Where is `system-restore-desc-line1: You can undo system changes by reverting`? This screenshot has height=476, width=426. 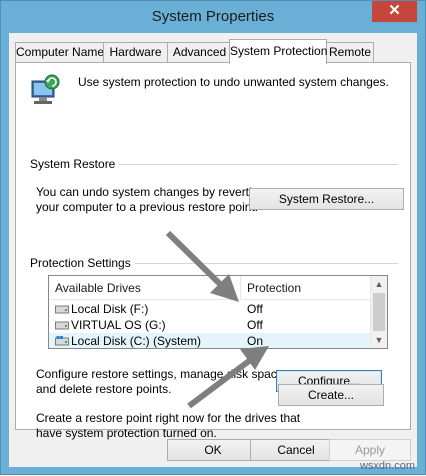
system-restore-desc-line1: You can undo system changes by reverting is located at coordinates (151, 192).